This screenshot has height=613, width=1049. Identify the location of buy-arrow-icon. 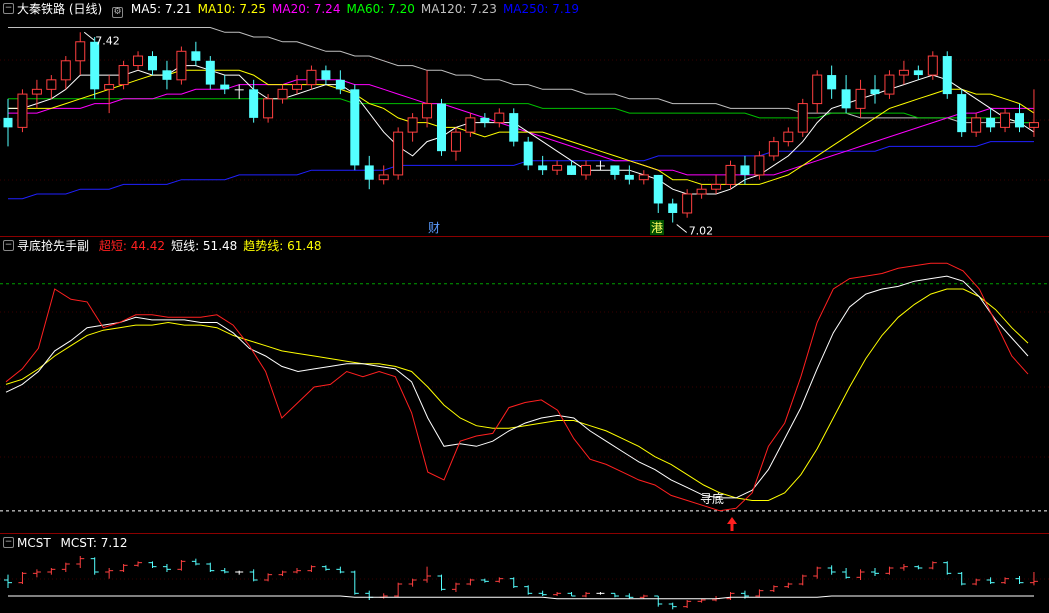
(732, 524).